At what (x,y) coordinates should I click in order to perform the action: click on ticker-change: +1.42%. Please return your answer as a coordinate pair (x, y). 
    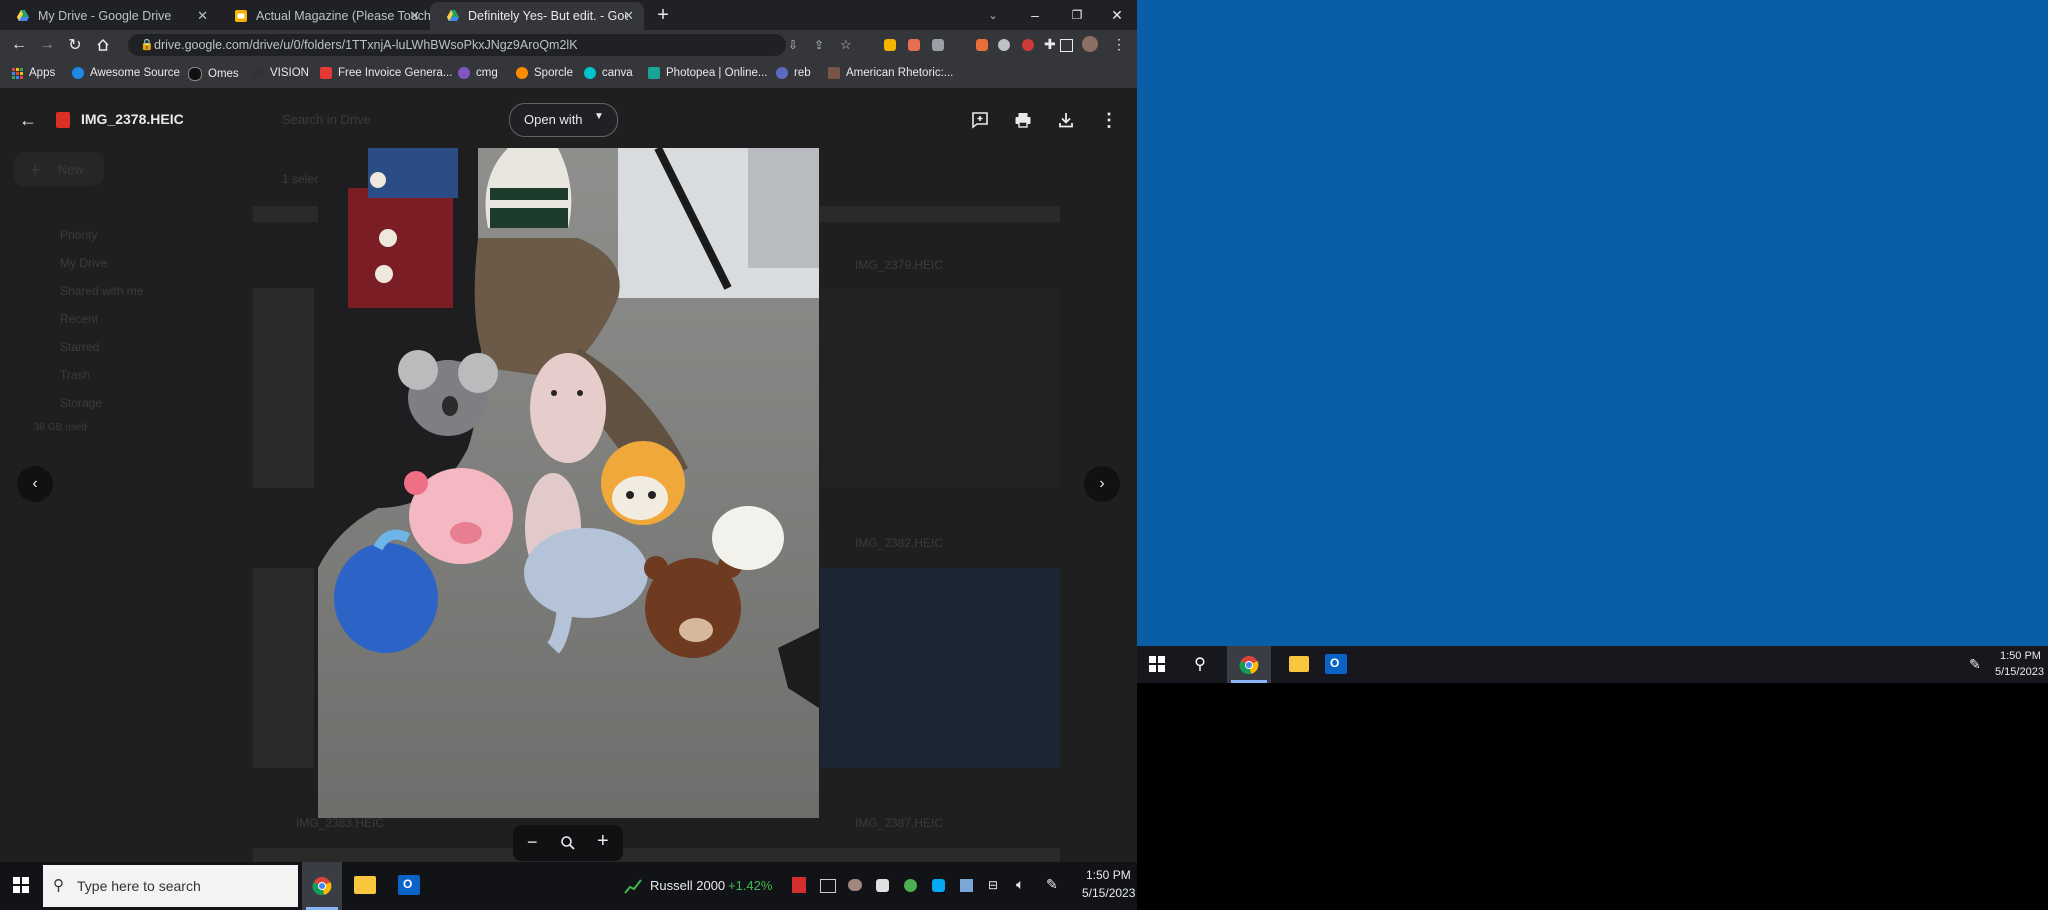
    Looking at the image, I should click on (750, 885).